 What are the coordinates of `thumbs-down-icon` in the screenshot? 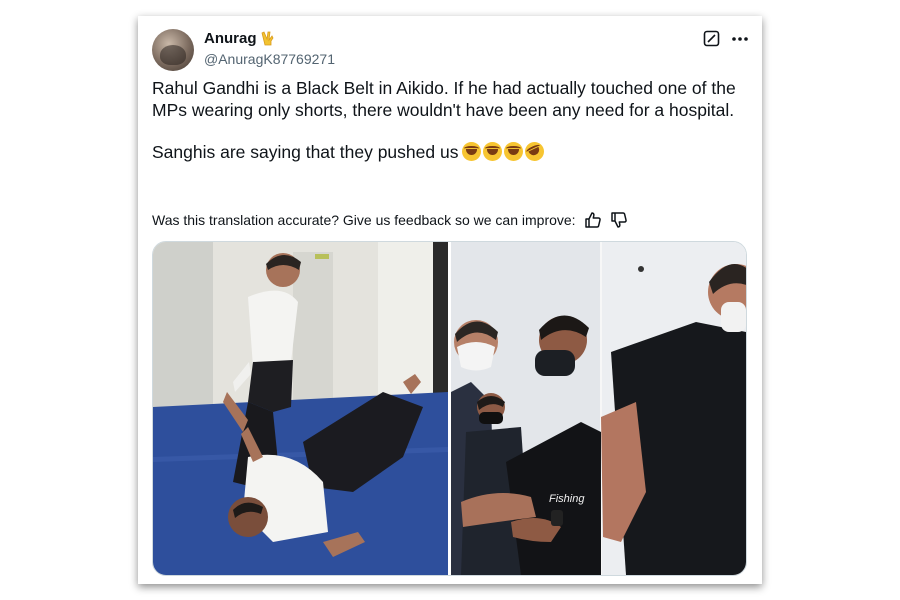 It's located at (619, 220).